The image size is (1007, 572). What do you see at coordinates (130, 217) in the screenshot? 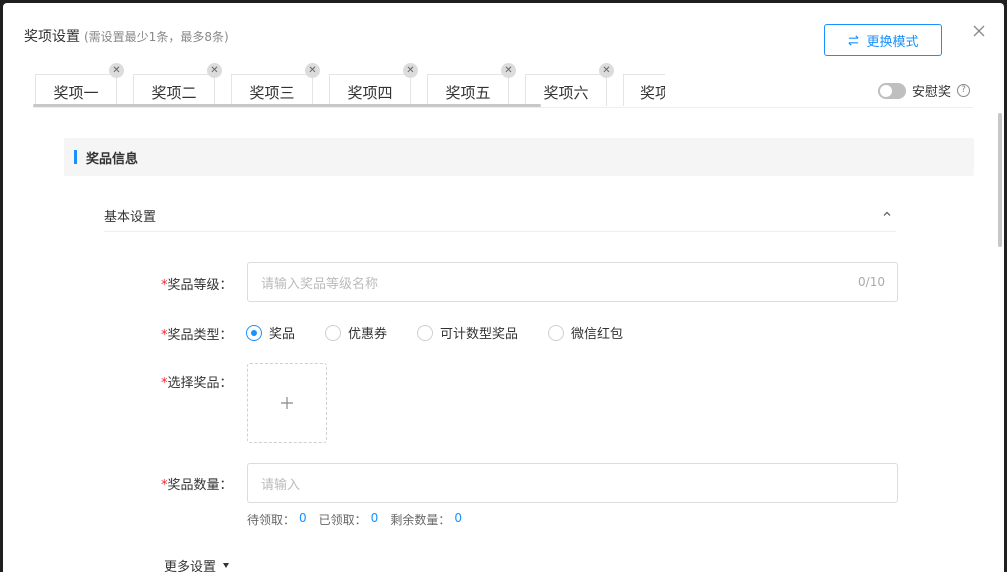
I see `basic-settings-title: 基本设置` at bounding box center [130, 217].